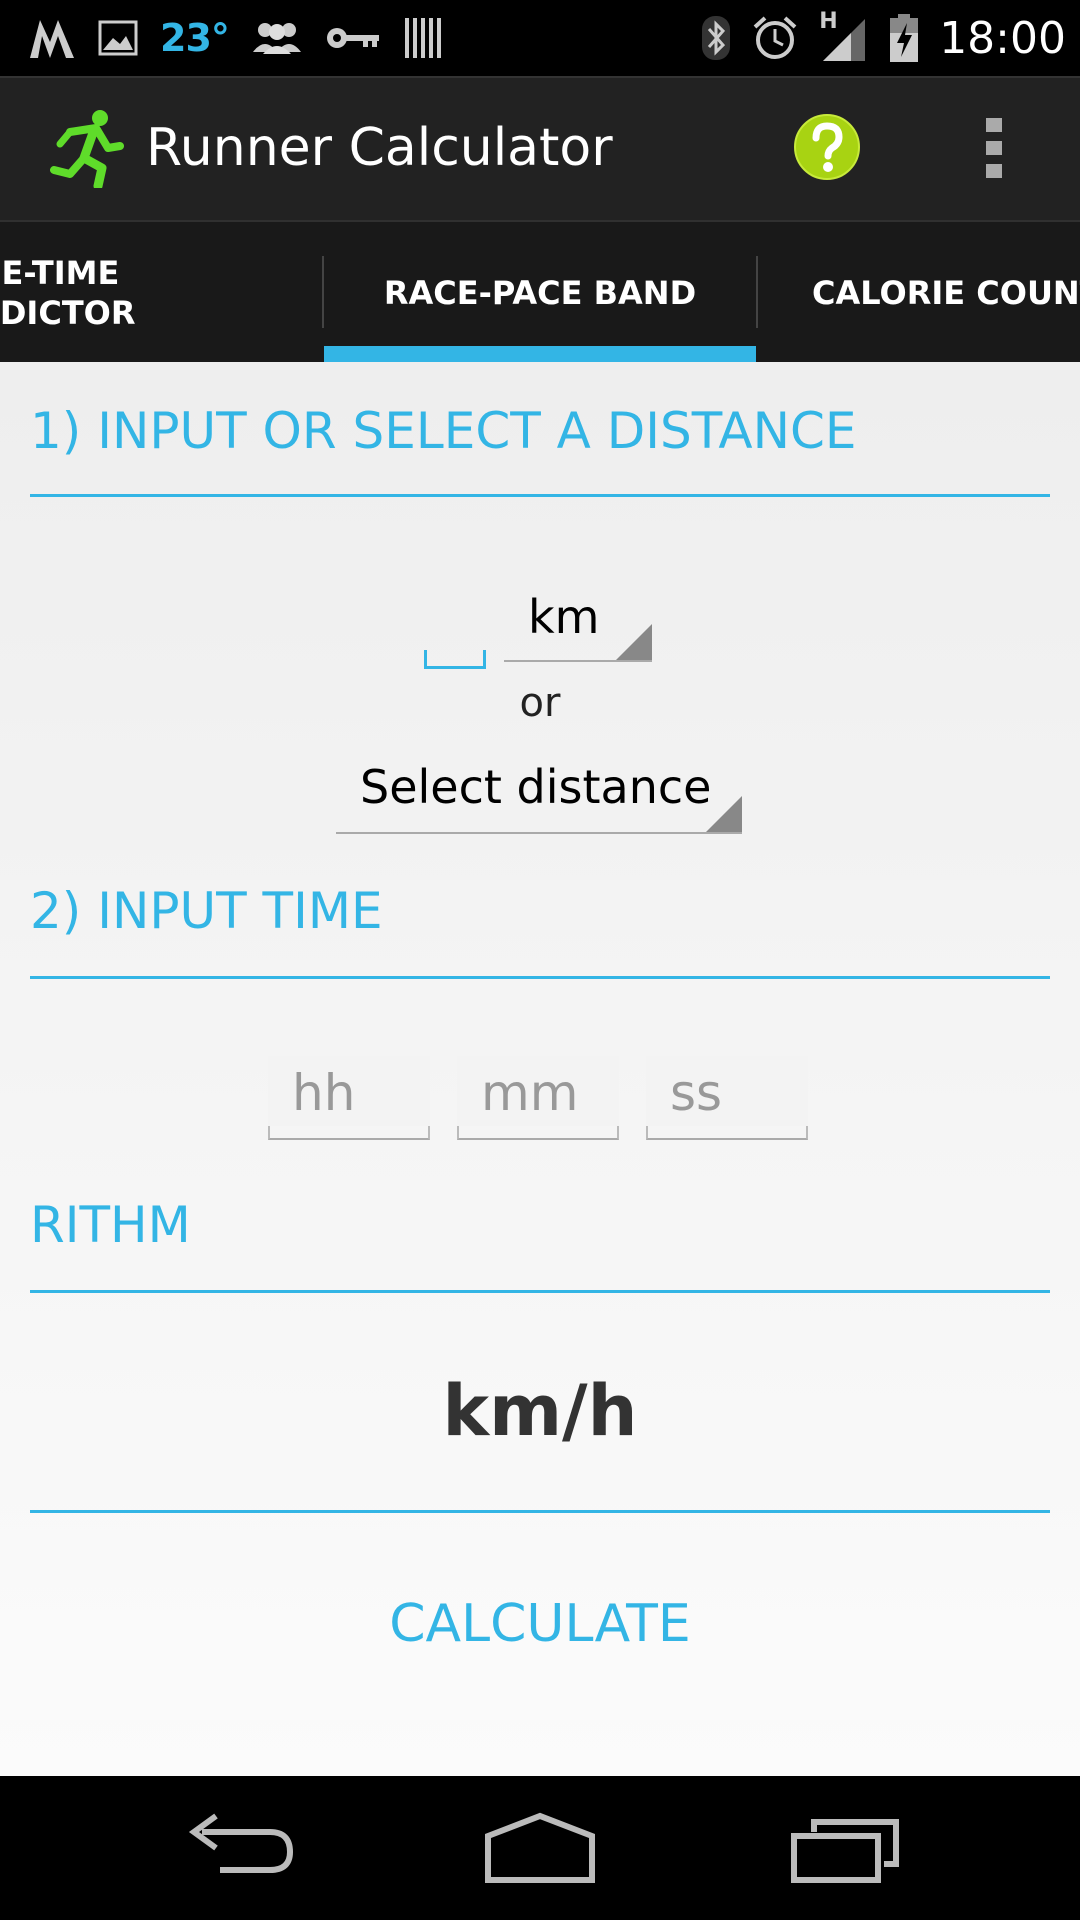  What do you see at coordinates (844, 36) in the screenshot?
I see `signal-icon: H` at bounding box center [844, 36].